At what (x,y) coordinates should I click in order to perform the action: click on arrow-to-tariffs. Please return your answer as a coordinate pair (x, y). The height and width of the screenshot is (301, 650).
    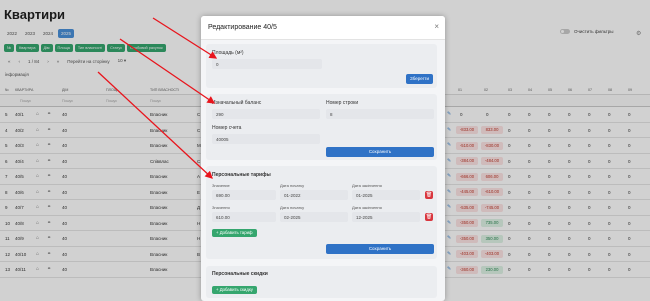
    Looking at the image, I should click on (155, 125).